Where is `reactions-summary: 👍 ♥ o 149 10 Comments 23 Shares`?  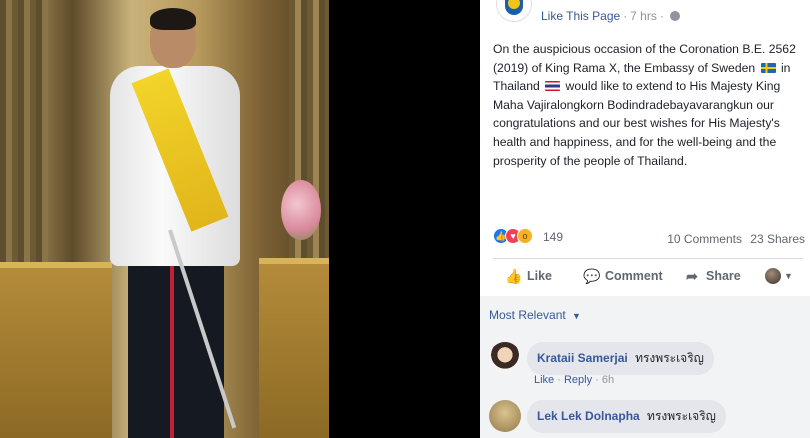
reactions-summary: 👍 ♥ o 149 10 Comments 23 Shares is located at coordinates (649, 237).